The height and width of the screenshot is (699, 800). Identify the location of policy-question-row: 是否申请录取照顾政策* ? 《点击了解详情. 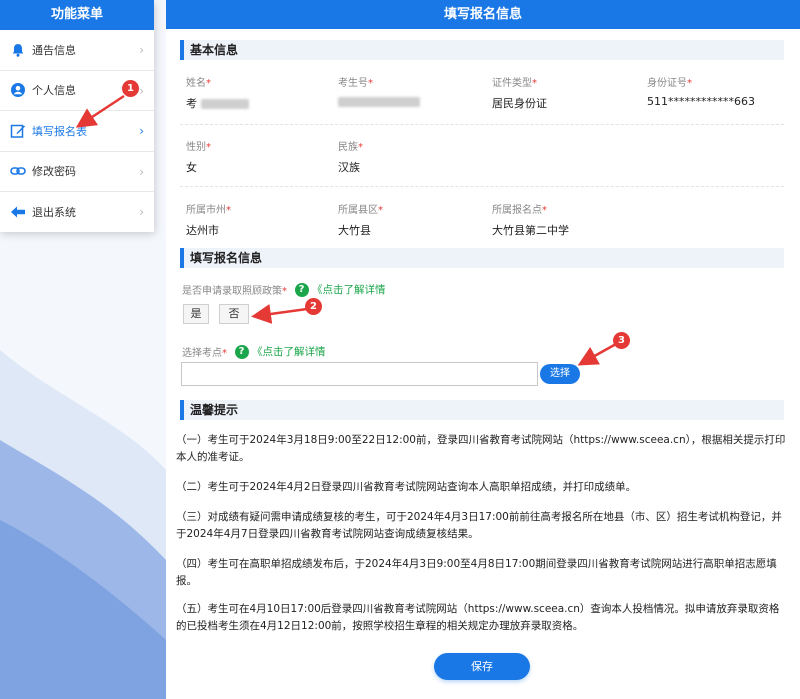
(284, 289).